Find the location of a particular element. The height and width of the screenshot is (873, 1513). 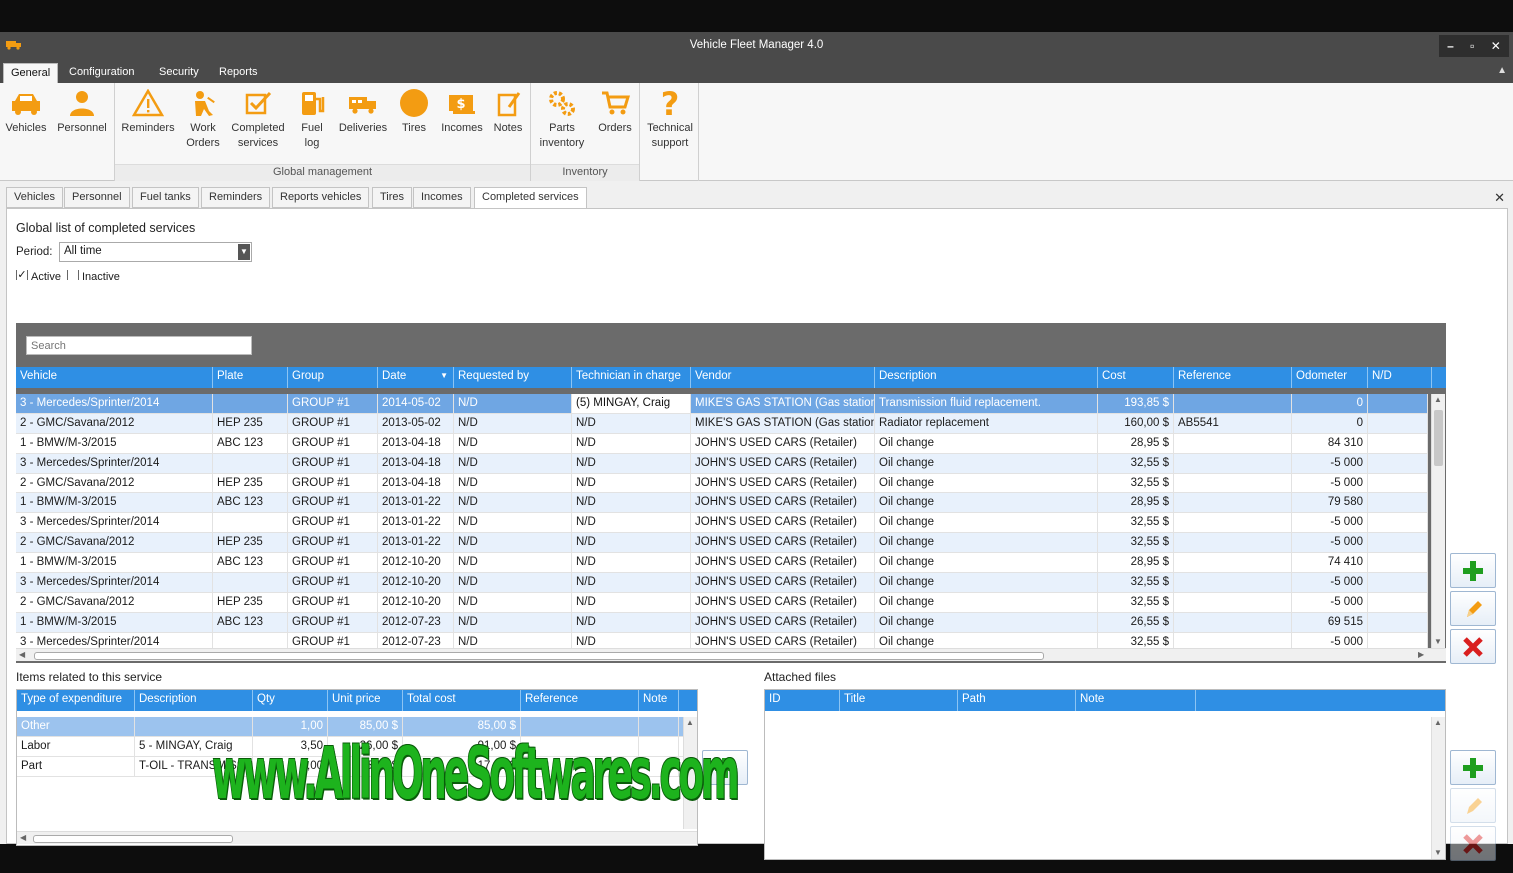

edit-service-button is located at coordinates (1473, 608).